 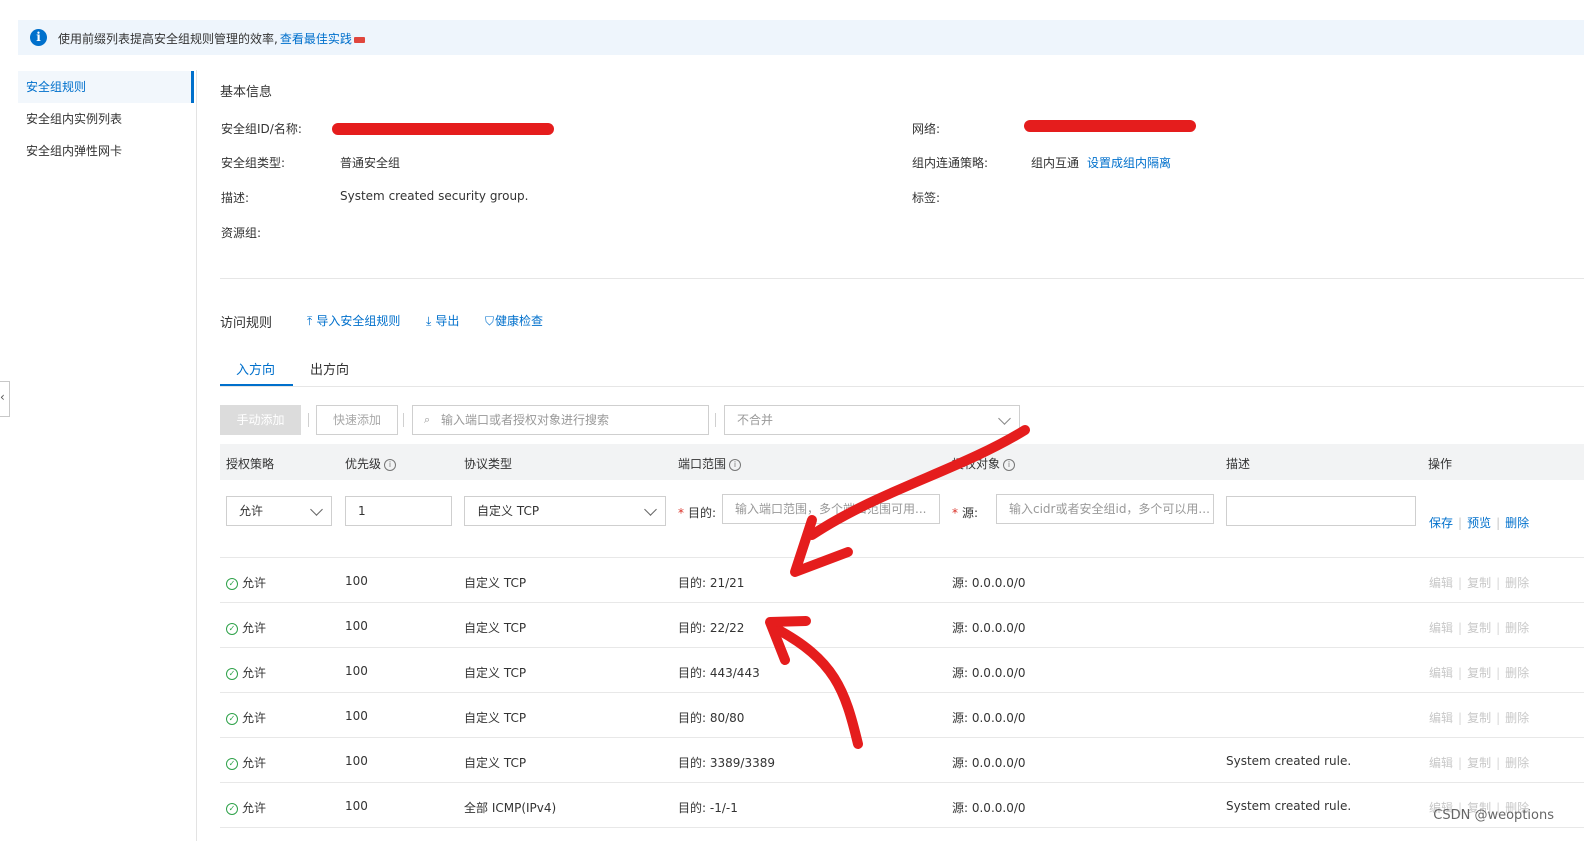 I want to click on network-label: 网络:, so click(x=926, y=129).